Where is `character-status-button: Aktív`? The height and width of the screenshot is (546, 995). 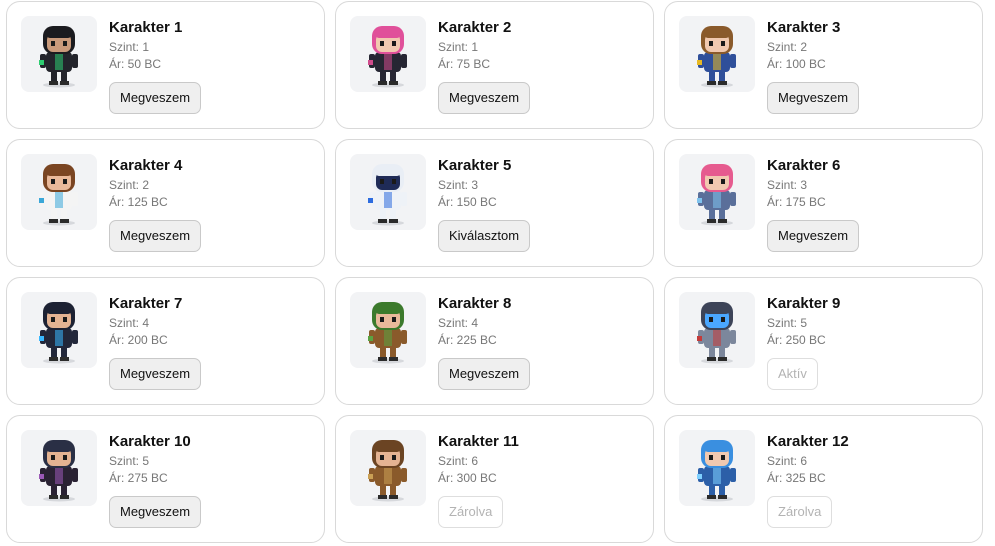
character-status-button: Aktív is located at coordinates (792, 374).